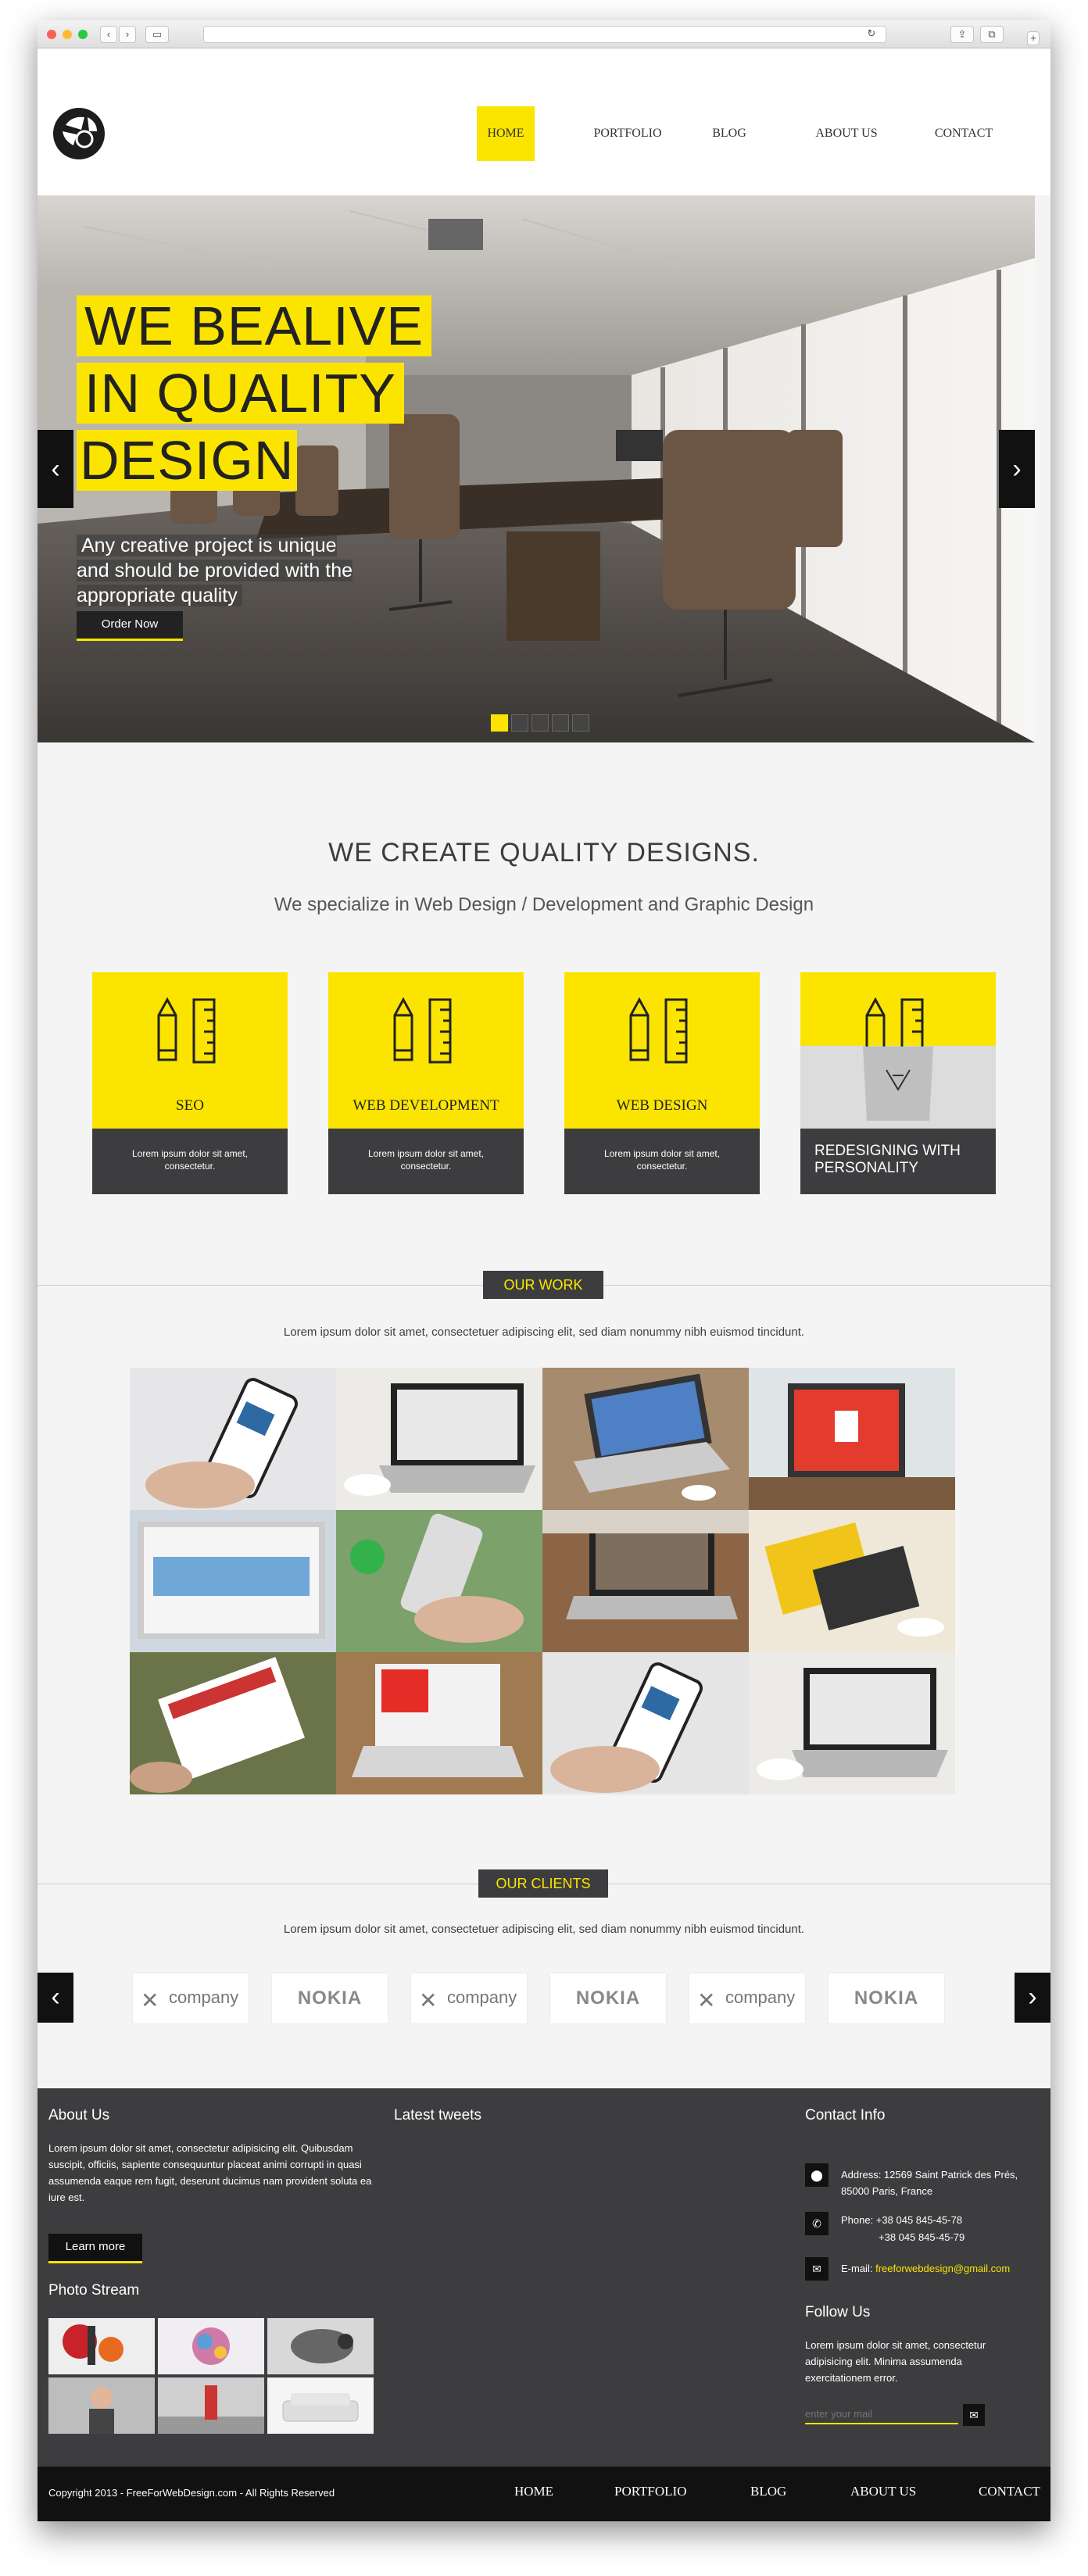  What do you see at coordinates (67, 34) in the screenshot?
I see `minimize-dot` at bounding box center [67, 34].